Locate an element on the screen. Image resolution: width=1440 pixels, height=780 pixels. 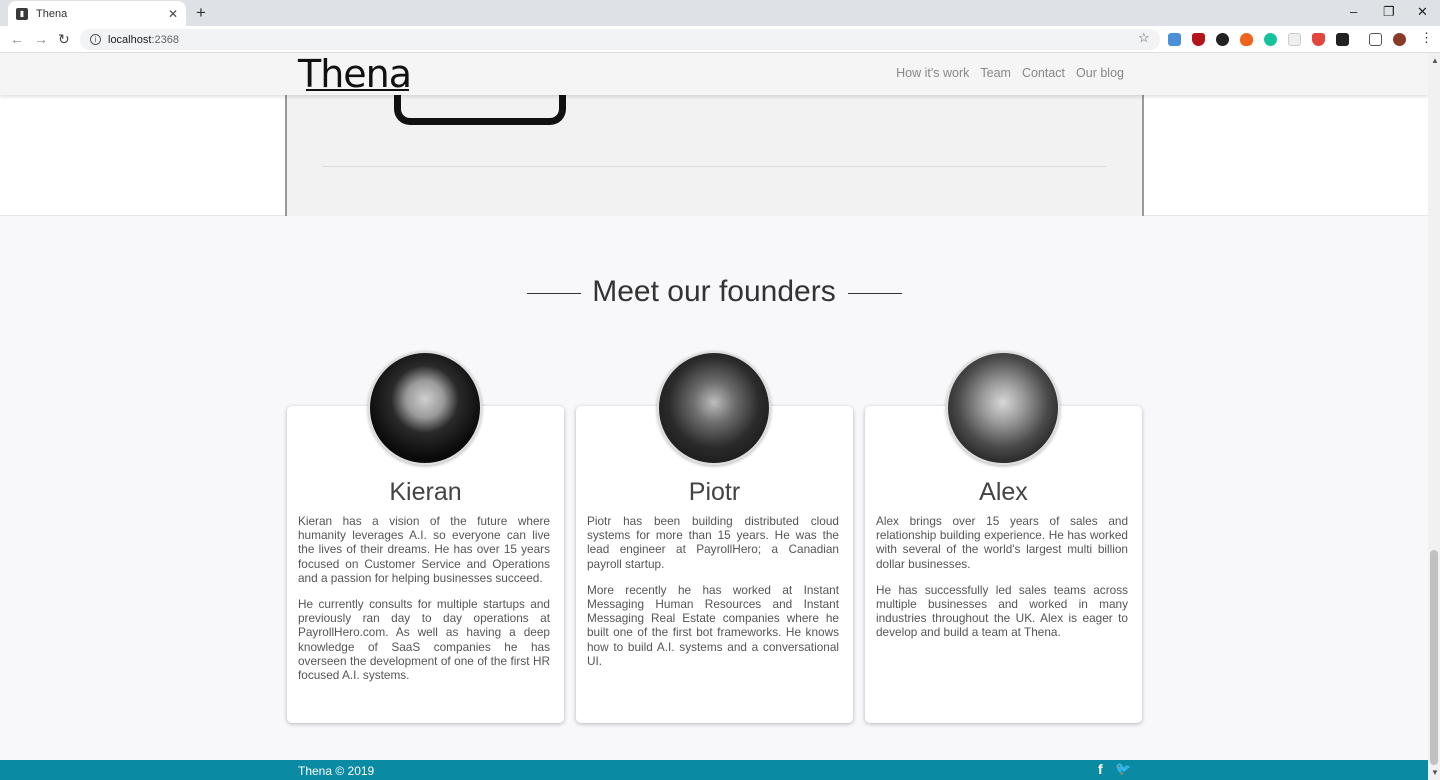
fire-extension-icon is located at coordinates (1246, 39).